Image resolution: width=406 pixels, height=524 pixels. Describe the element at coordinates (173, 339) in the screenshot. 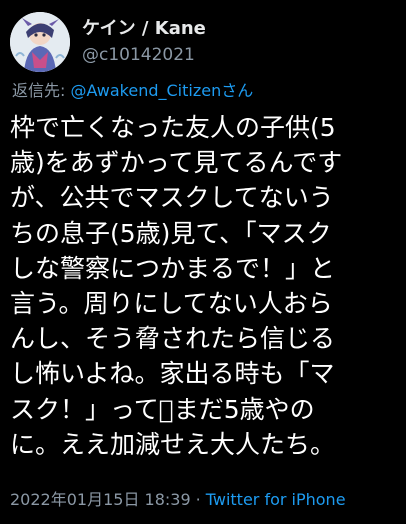

I see `tweet-text-line: んし、そう脅されたら信じる` at that location.